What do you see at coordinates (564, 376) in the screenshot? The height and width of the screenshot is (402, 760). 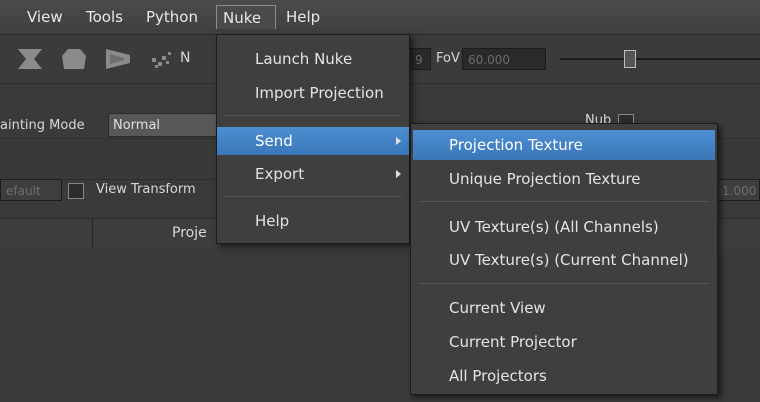 I see `menu-item-all-projectors: All Projectors` at bounding box center [564, 376].